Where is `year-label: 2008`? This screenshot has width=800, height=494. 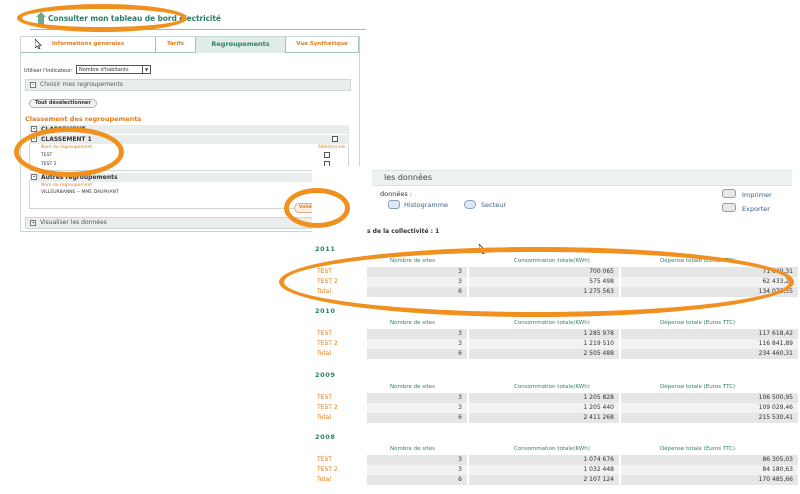
year-label: 2008 is located at coordinates (325, 437).